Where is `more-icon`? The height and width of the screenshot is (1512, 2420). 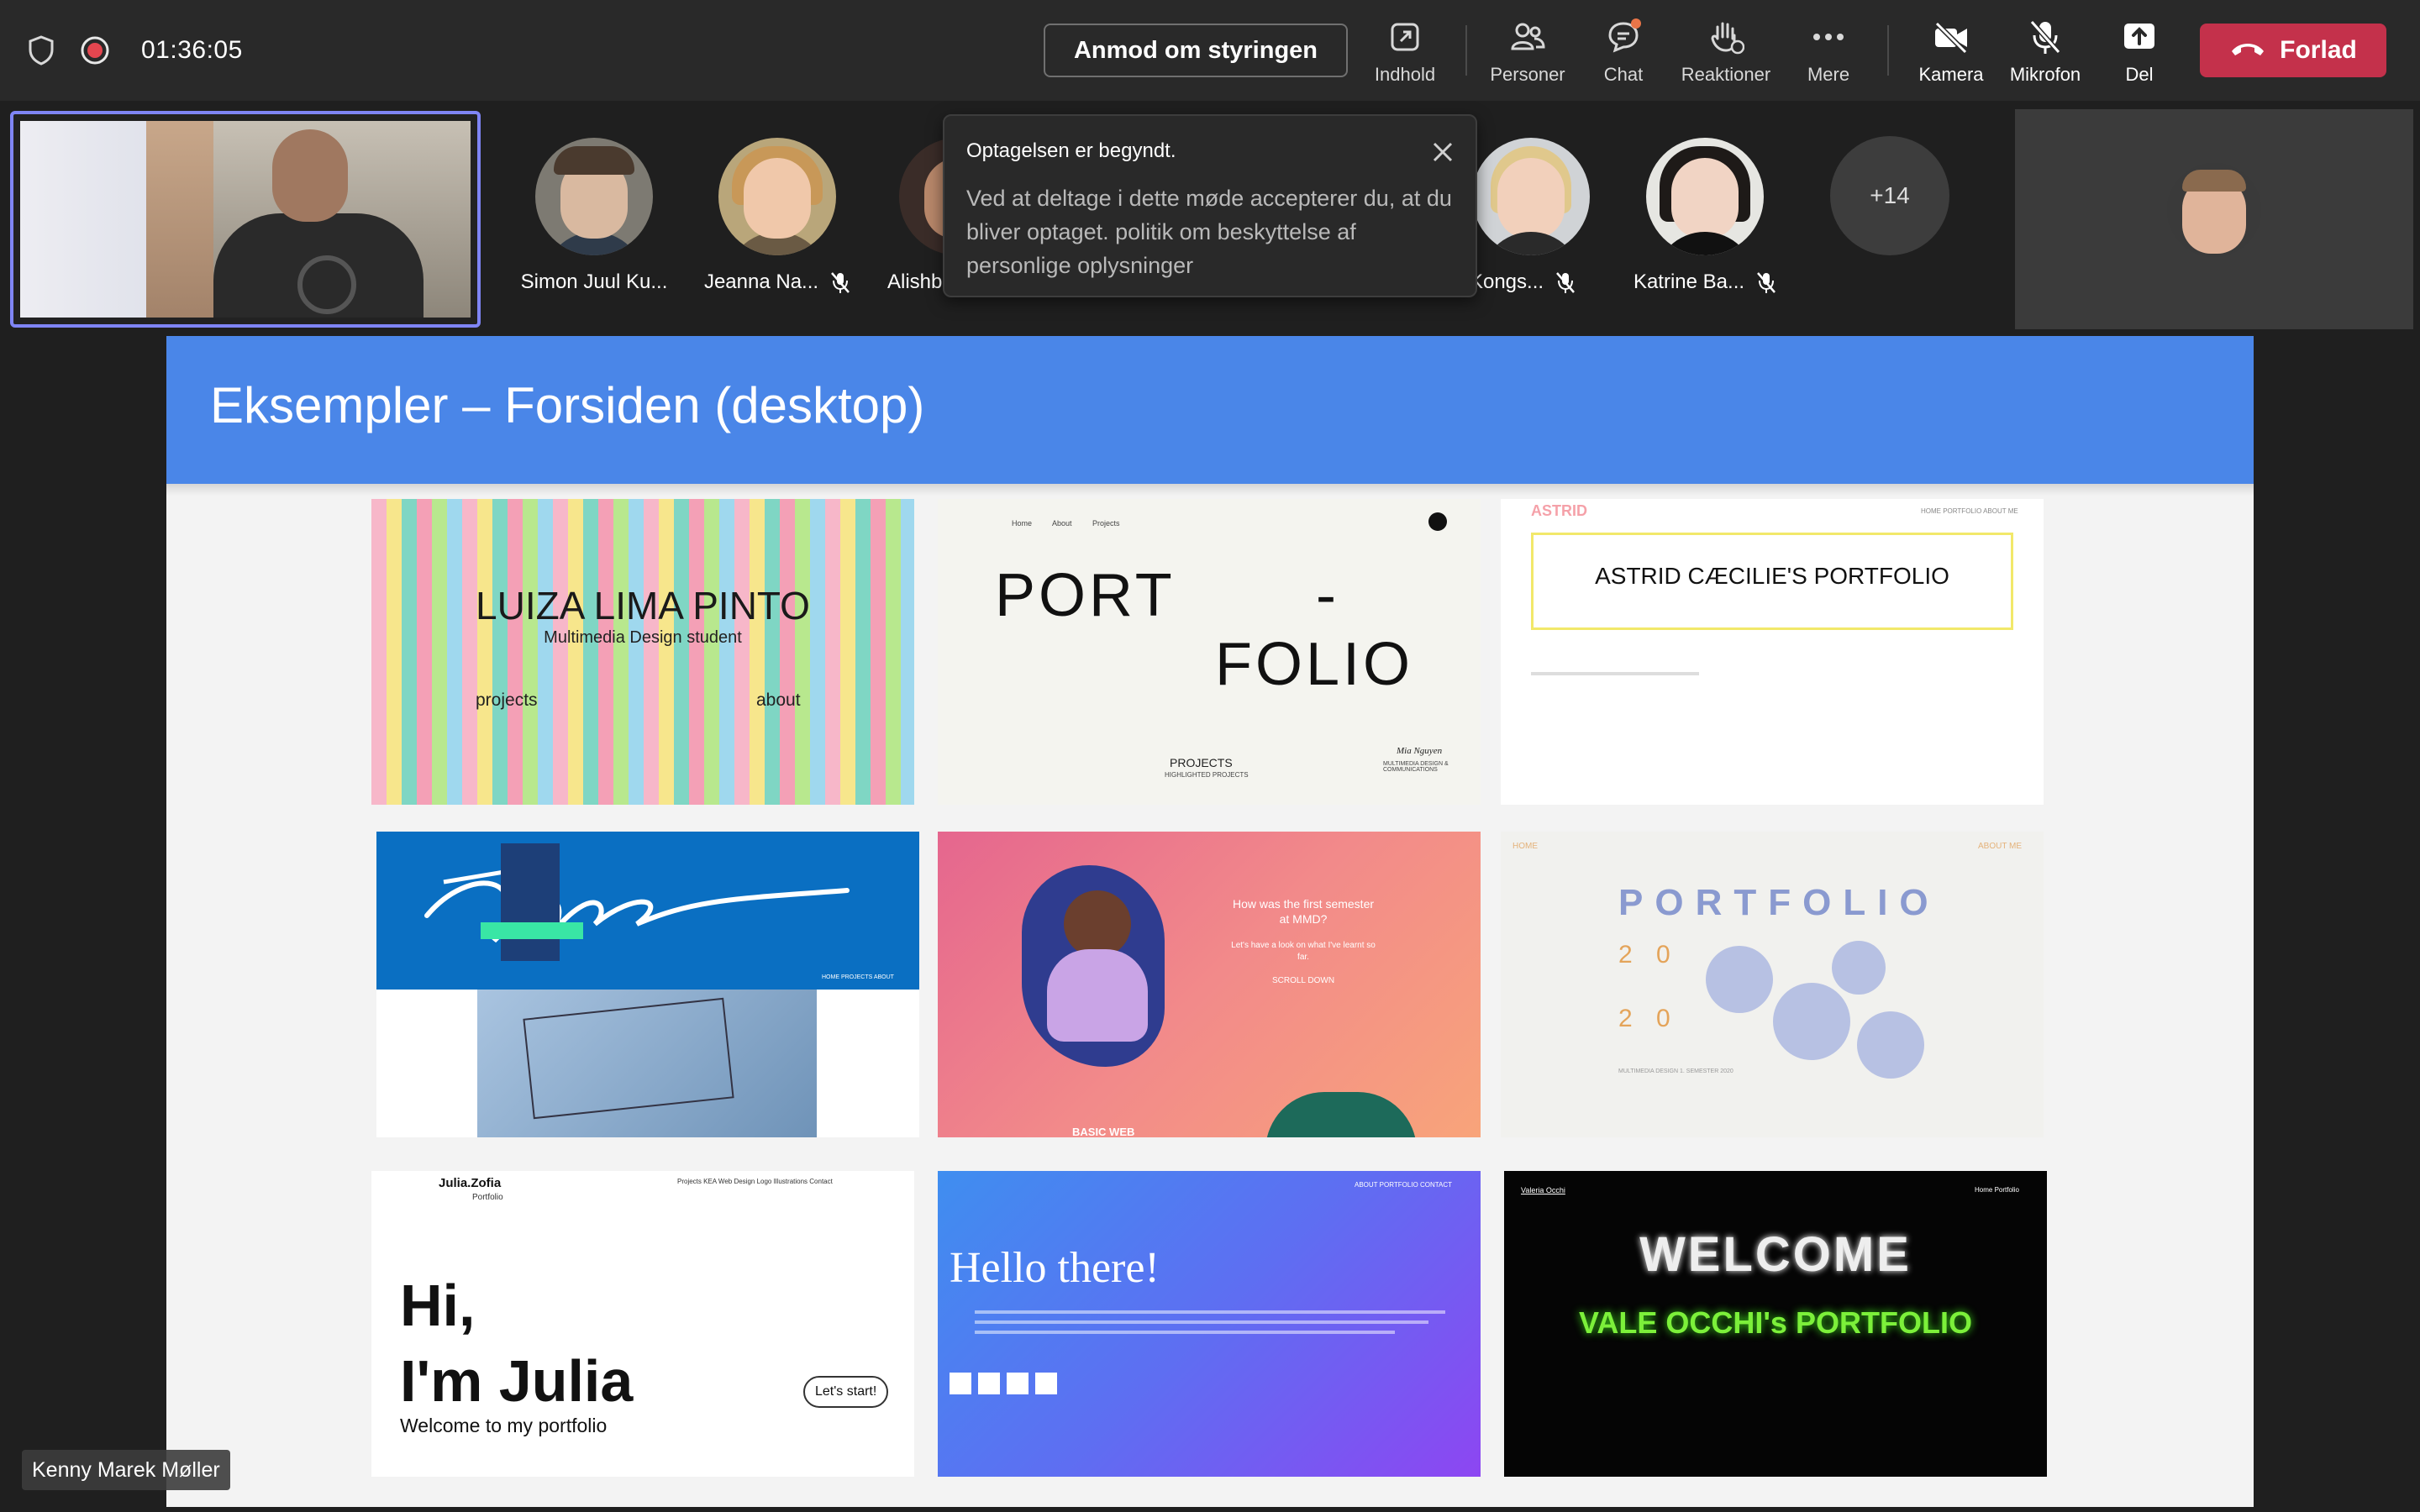 more-icon is located at coordinates (1828, 37).